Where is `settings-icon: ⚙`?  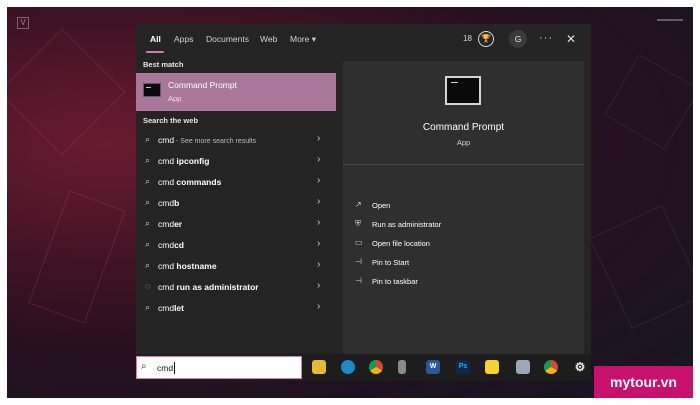 settings-icon: ⚙ is located at coordinates (580, 367).